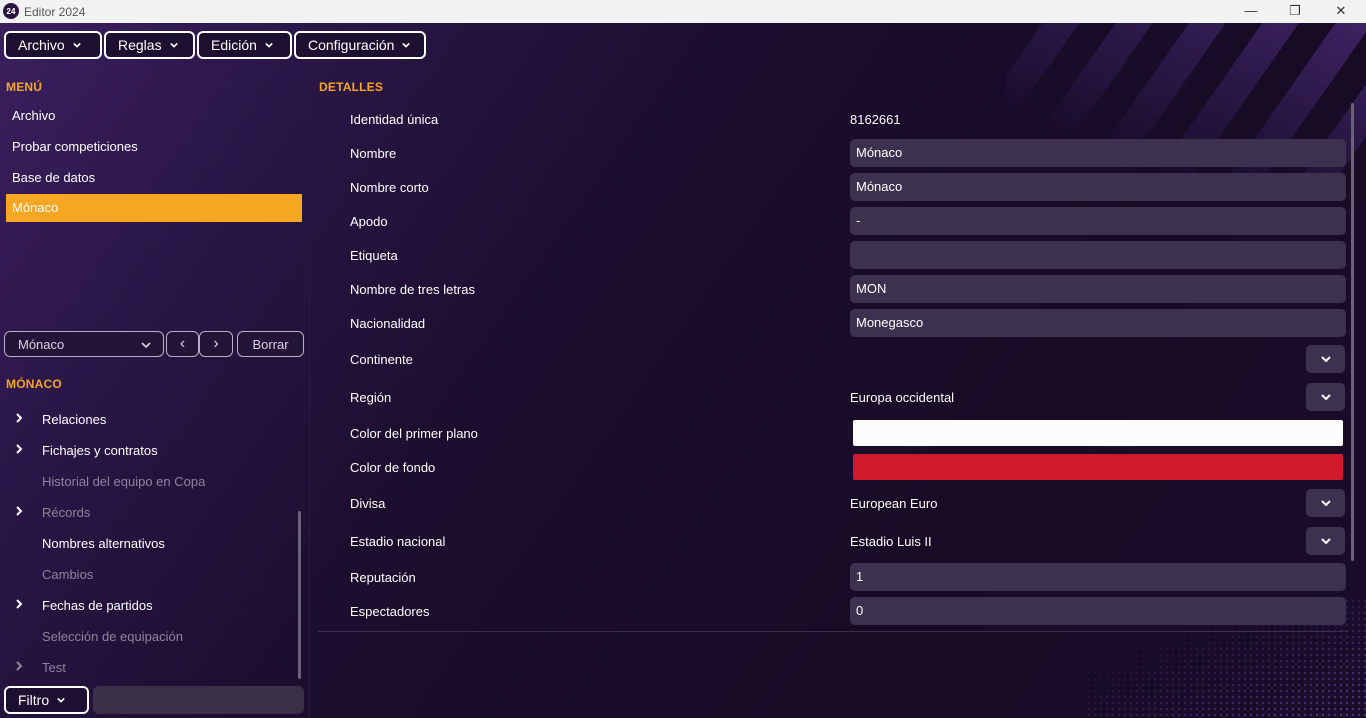 The image size is (1366, 718). I want to click on stadium-label: Estadio nacional, so click(398, 541).